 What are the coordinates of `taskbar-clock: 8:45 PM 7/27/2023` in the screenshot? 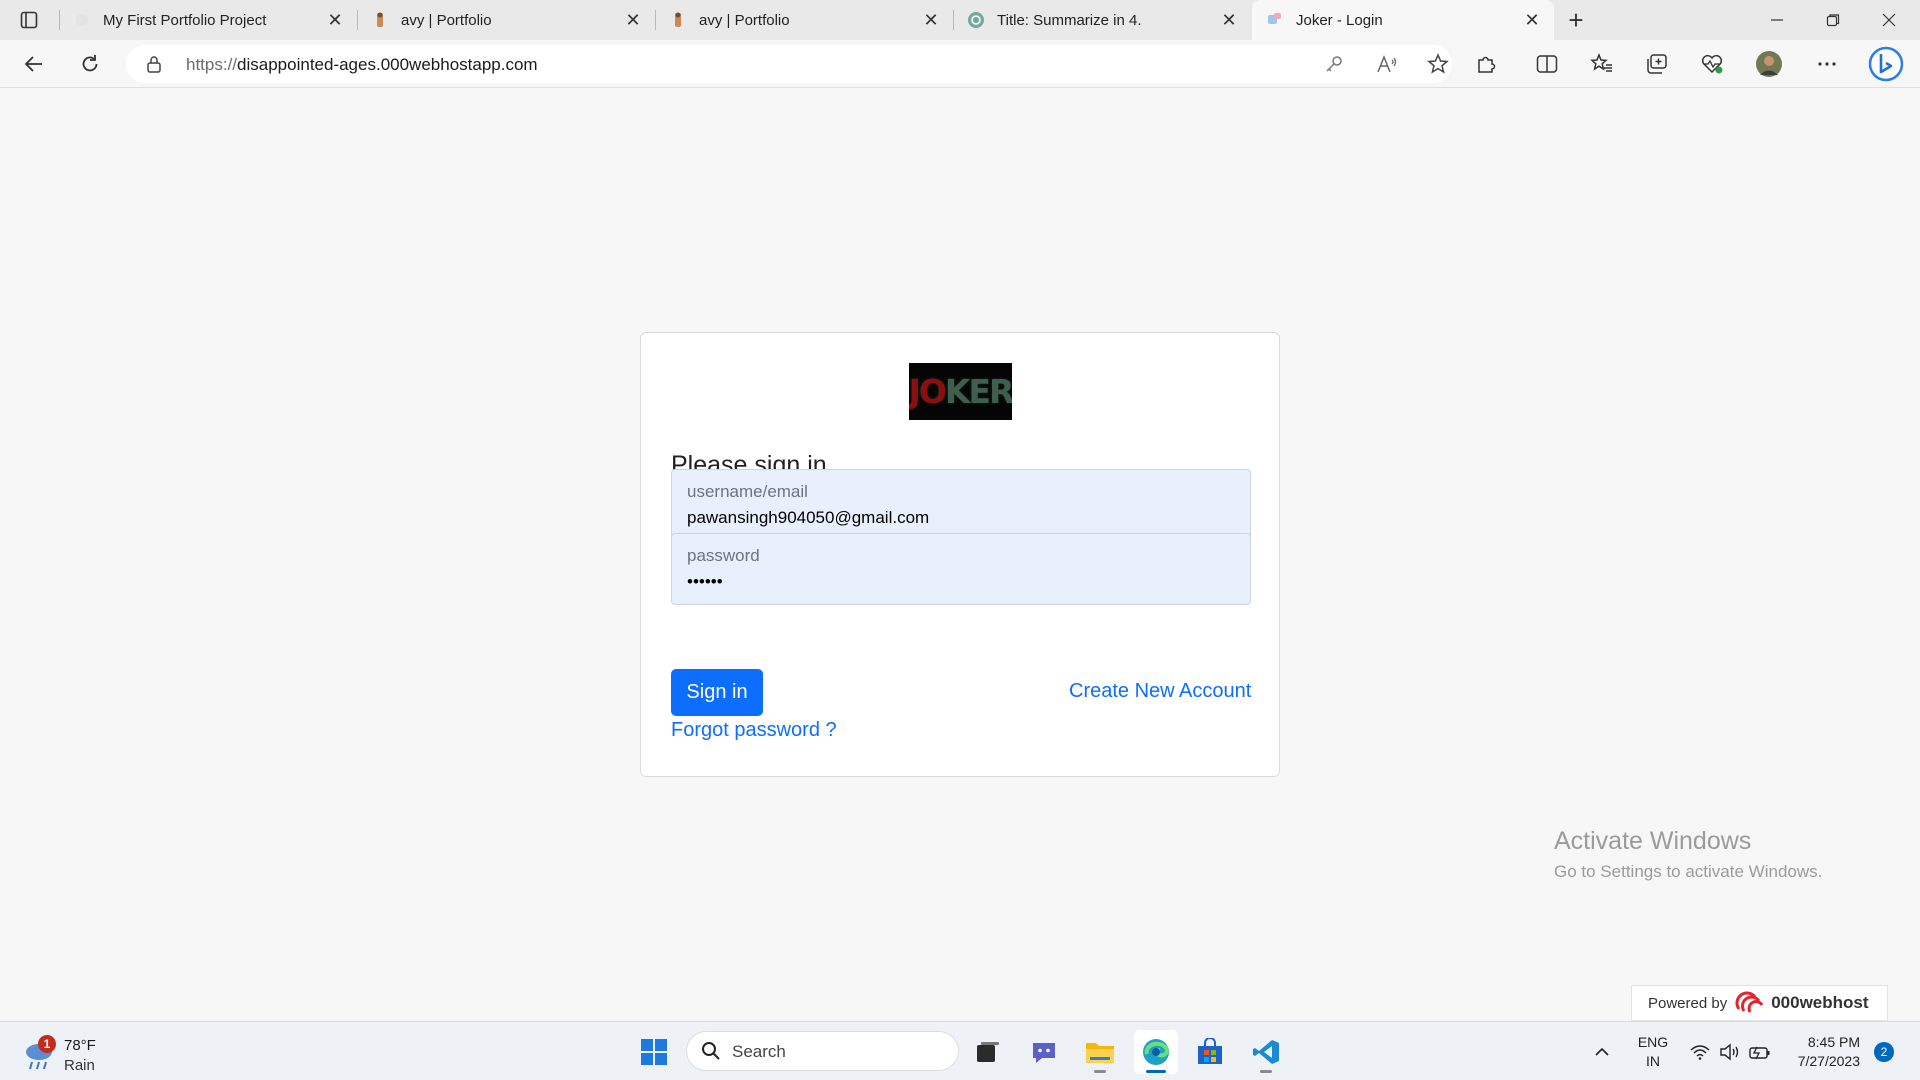 It's located at (1823, 1052).